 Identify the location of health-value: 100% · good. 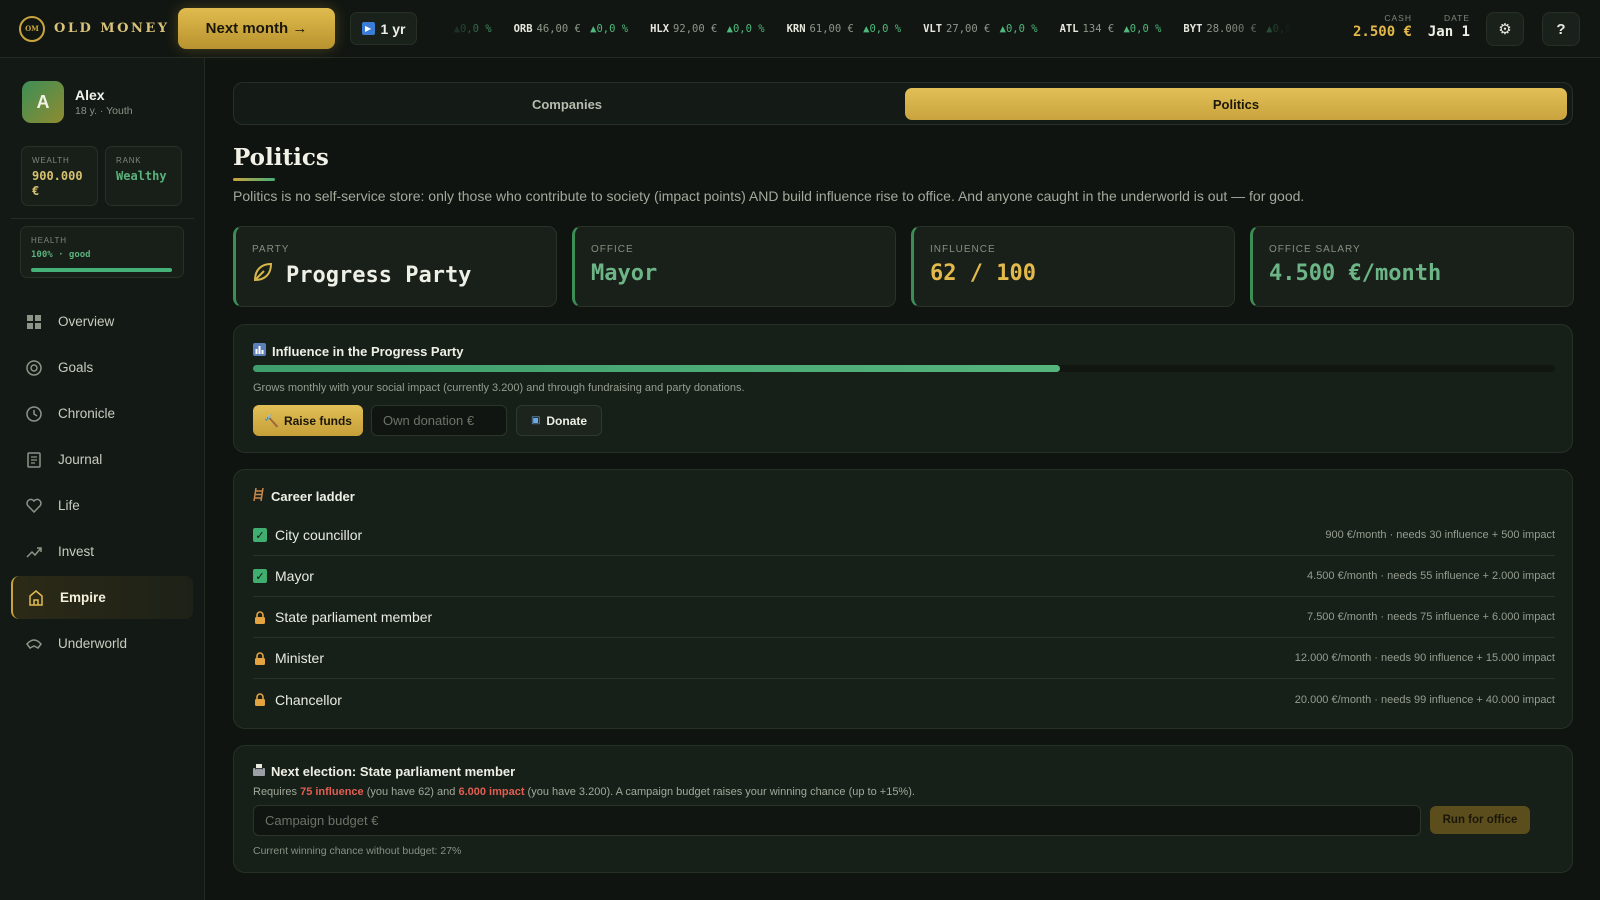
(61, 255).